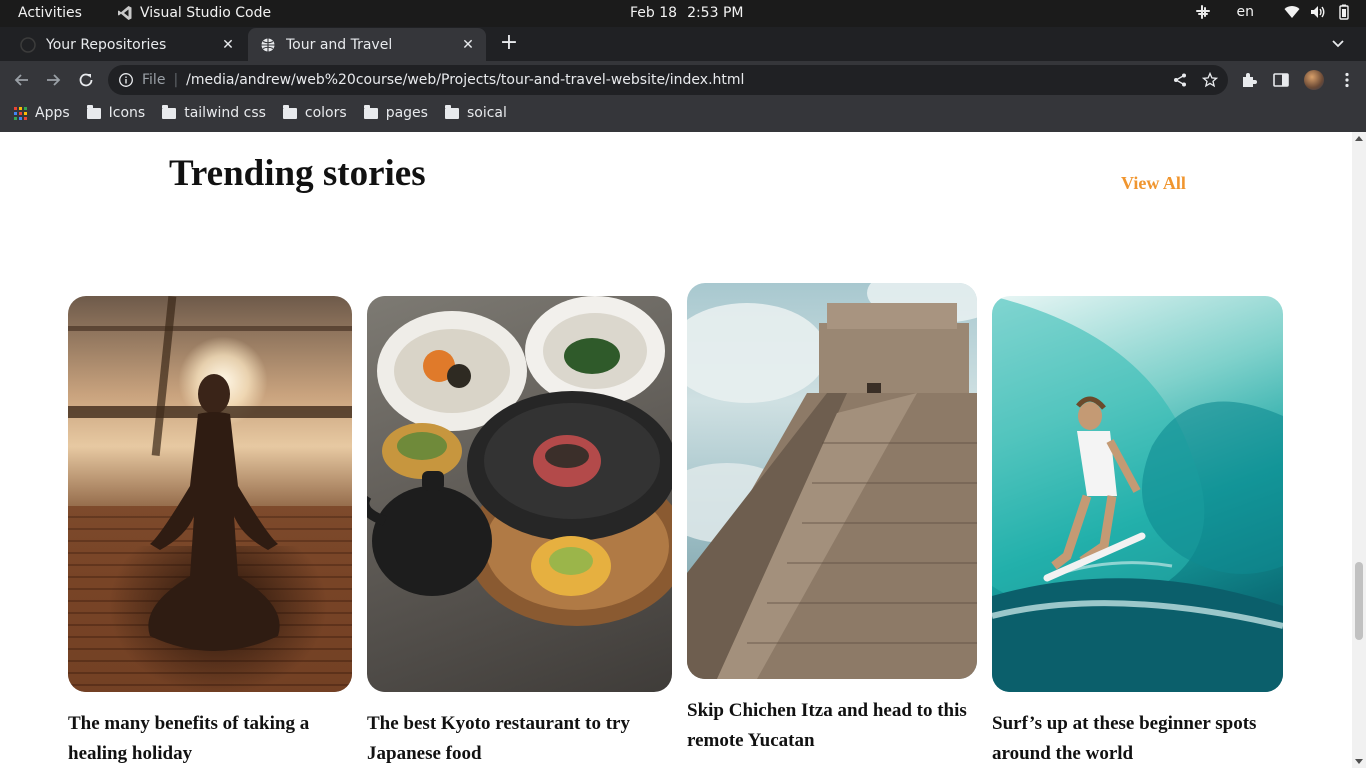 The height and width of the screenshot is (768, 1366). Describe the element at coordinates (126, 80) in the screenshot. I see `site-info-icon` at that location.